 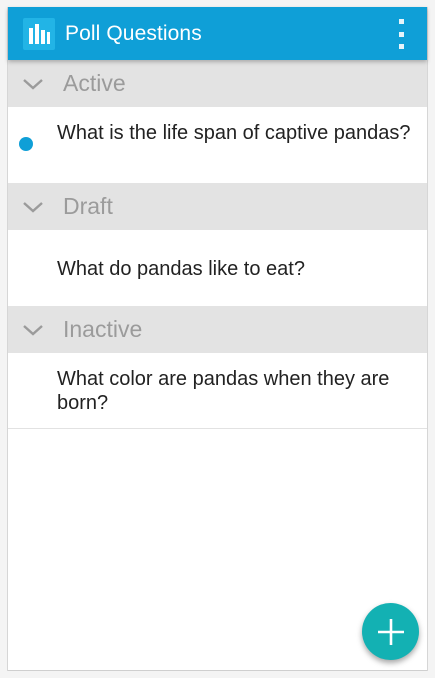 What do you see at coordinates (39, 33) in the screenshot?
I see `bar-chart-icon` at bounding box center [39, 33].